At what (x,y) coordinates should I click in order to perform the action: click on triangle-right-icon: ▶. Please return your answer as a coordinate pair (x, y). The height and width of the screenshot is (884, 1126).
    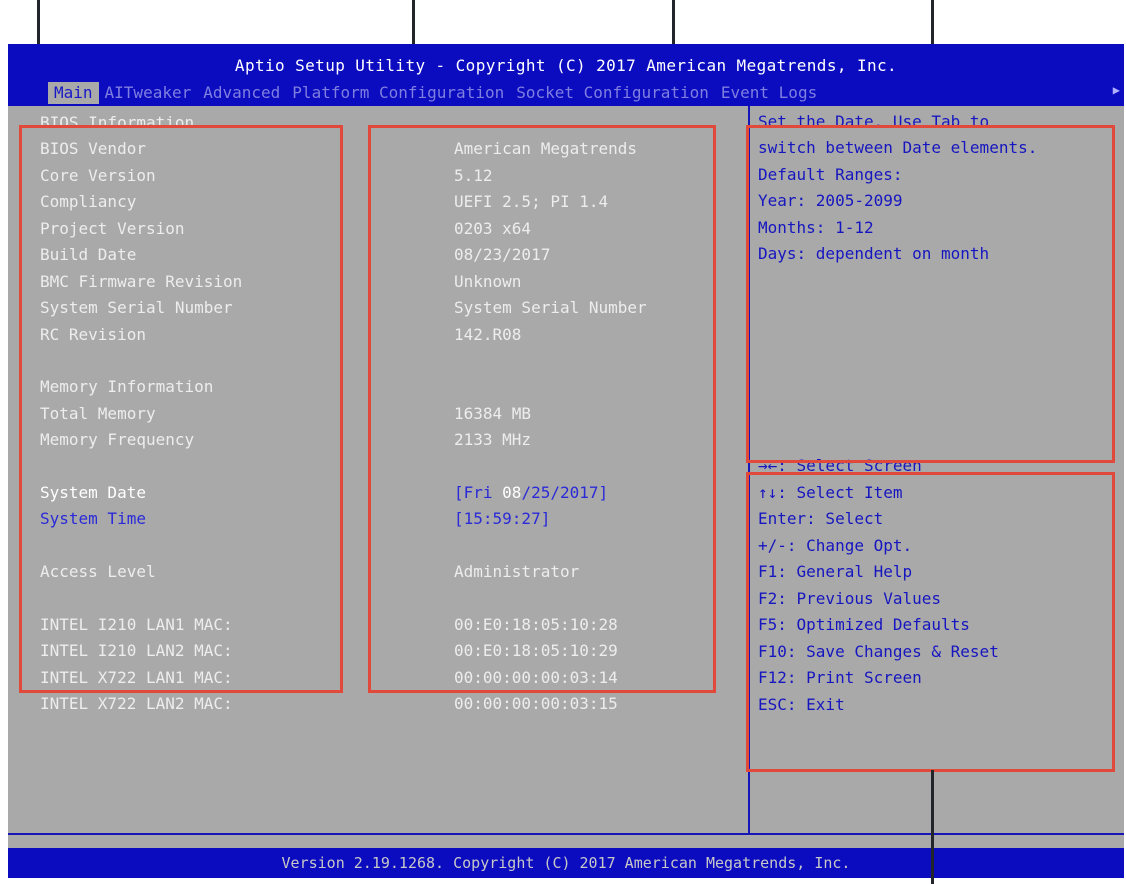
    Looking at the image, I should click on (1116, 90).